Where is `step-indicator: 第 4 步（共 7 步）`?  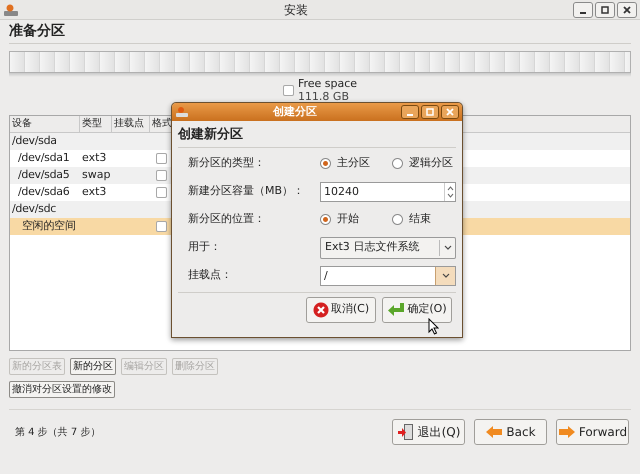
step-indicator: 第 4 步（共 7 步） is located at coordinates (58, 433).